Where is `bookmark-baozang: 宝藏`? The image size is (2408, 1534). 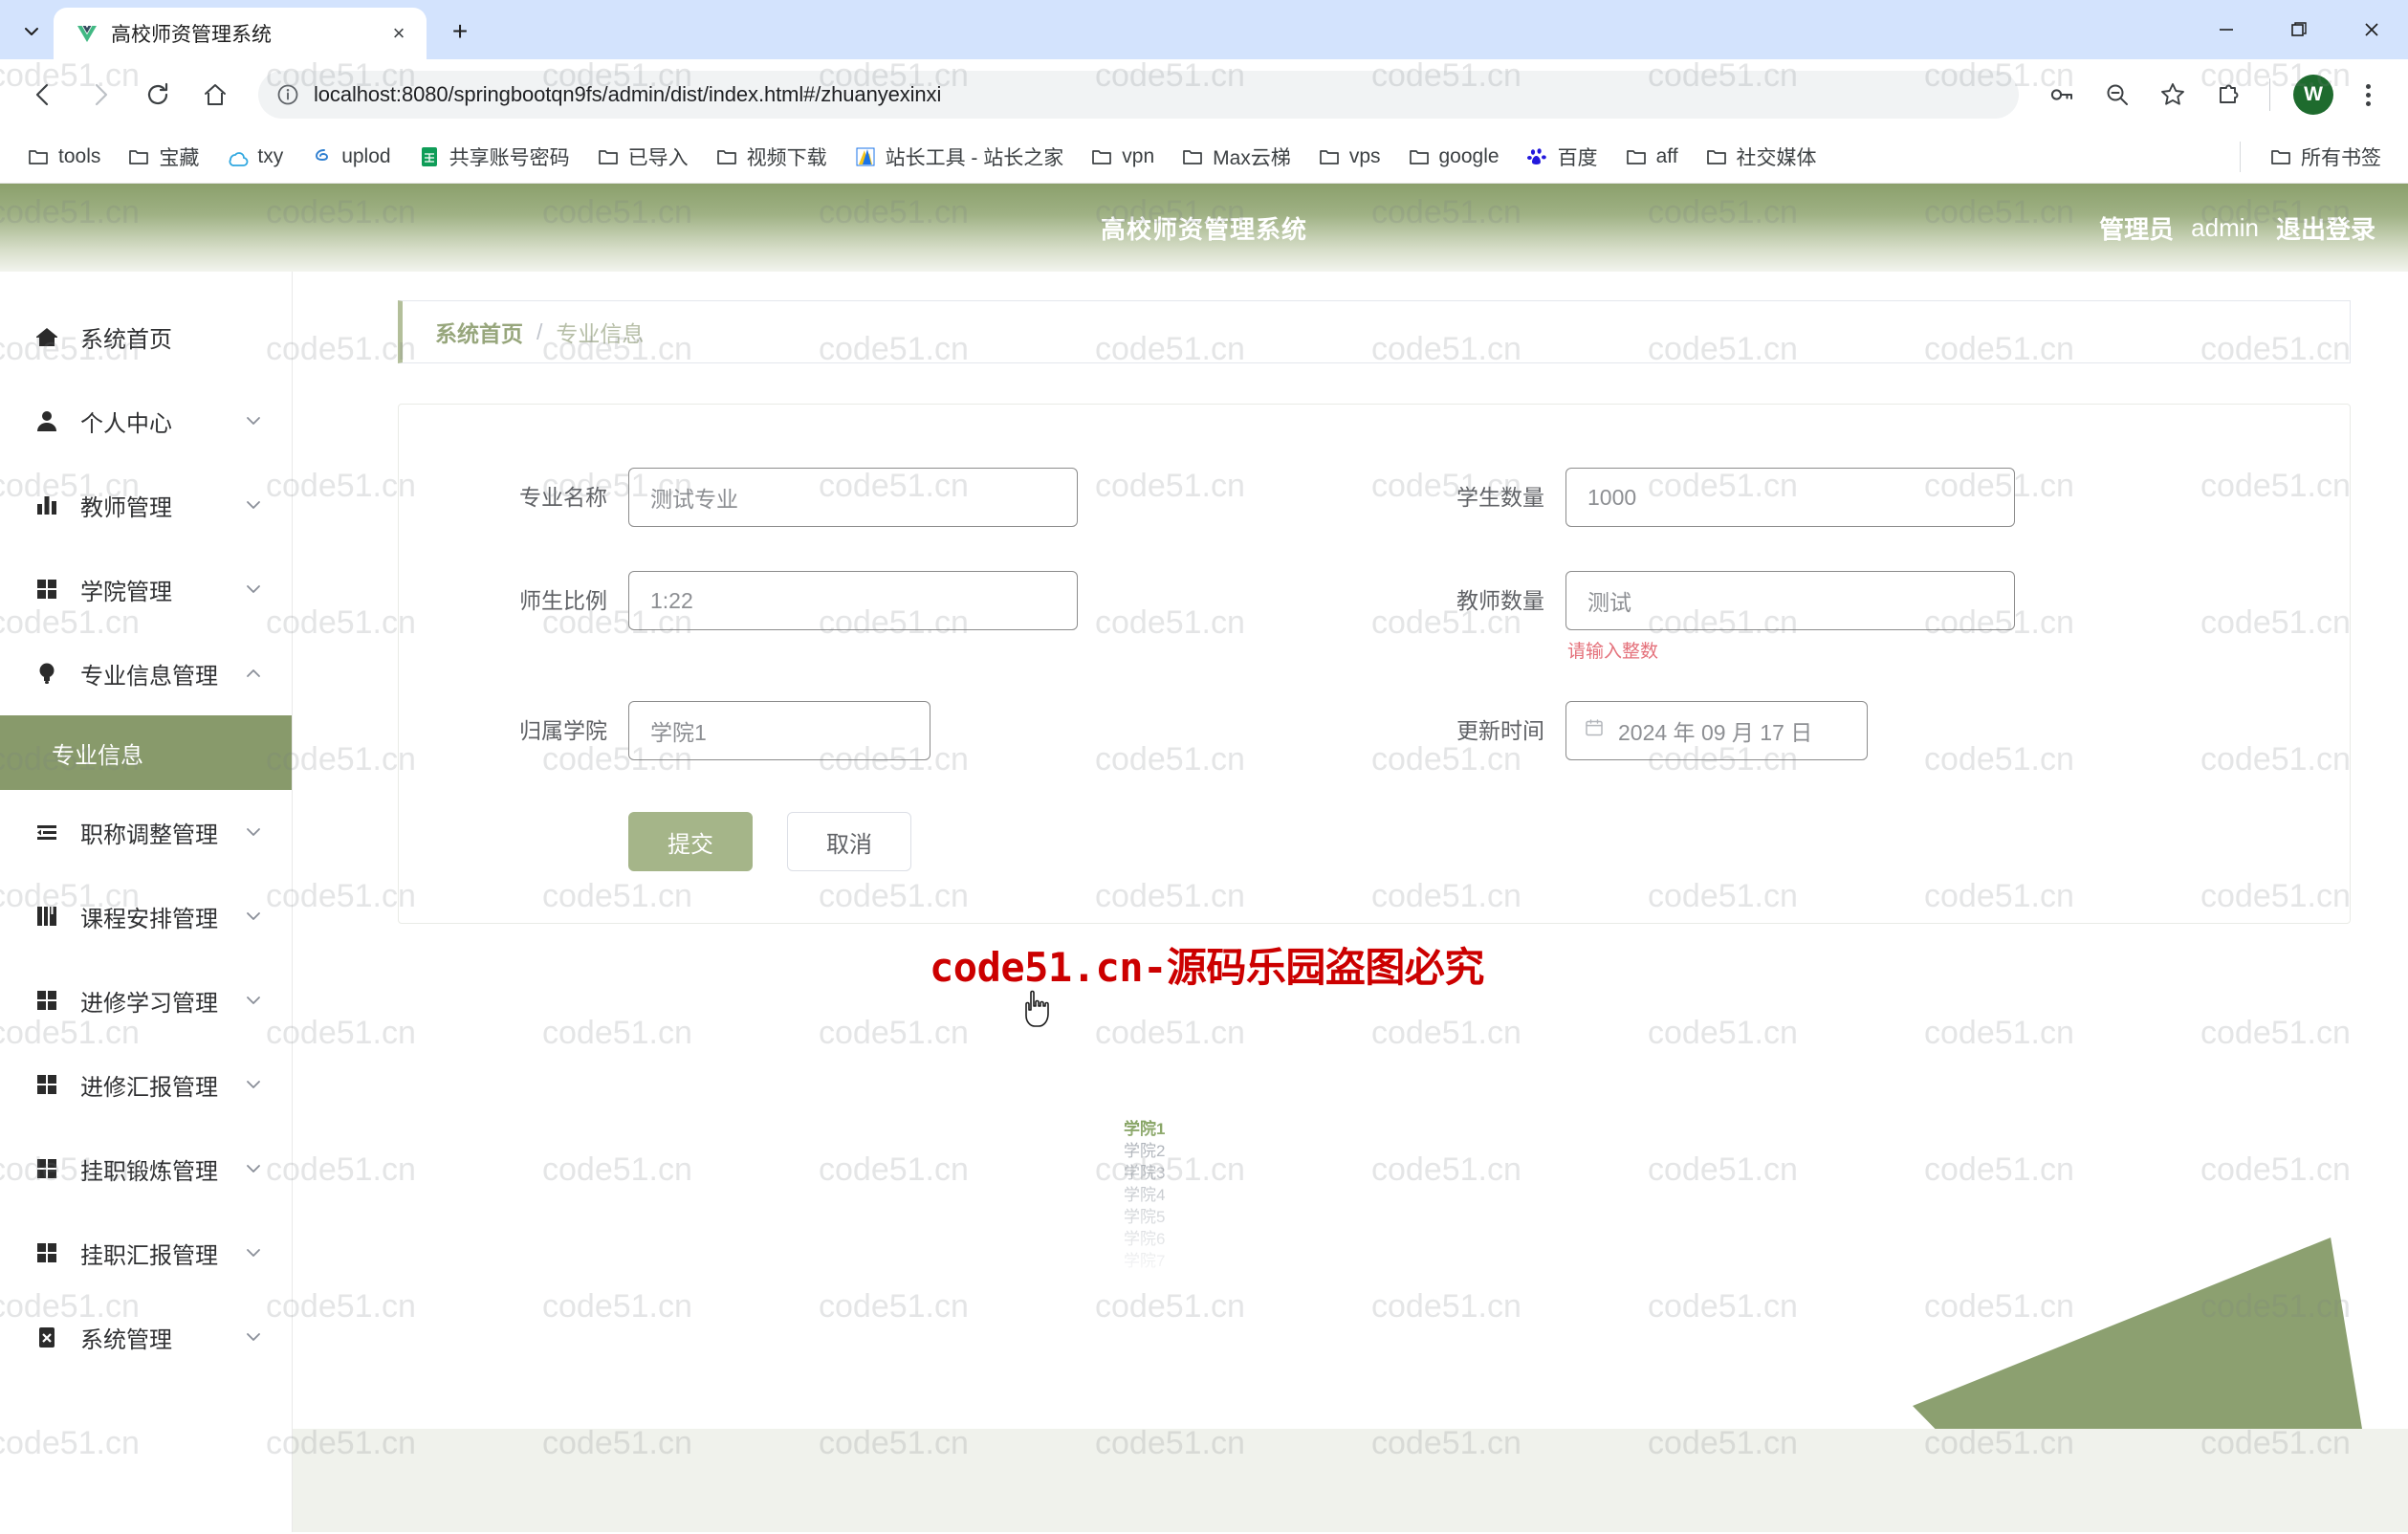
bookmark-baozang: 宝藏 is located at coordinates (163, 157).